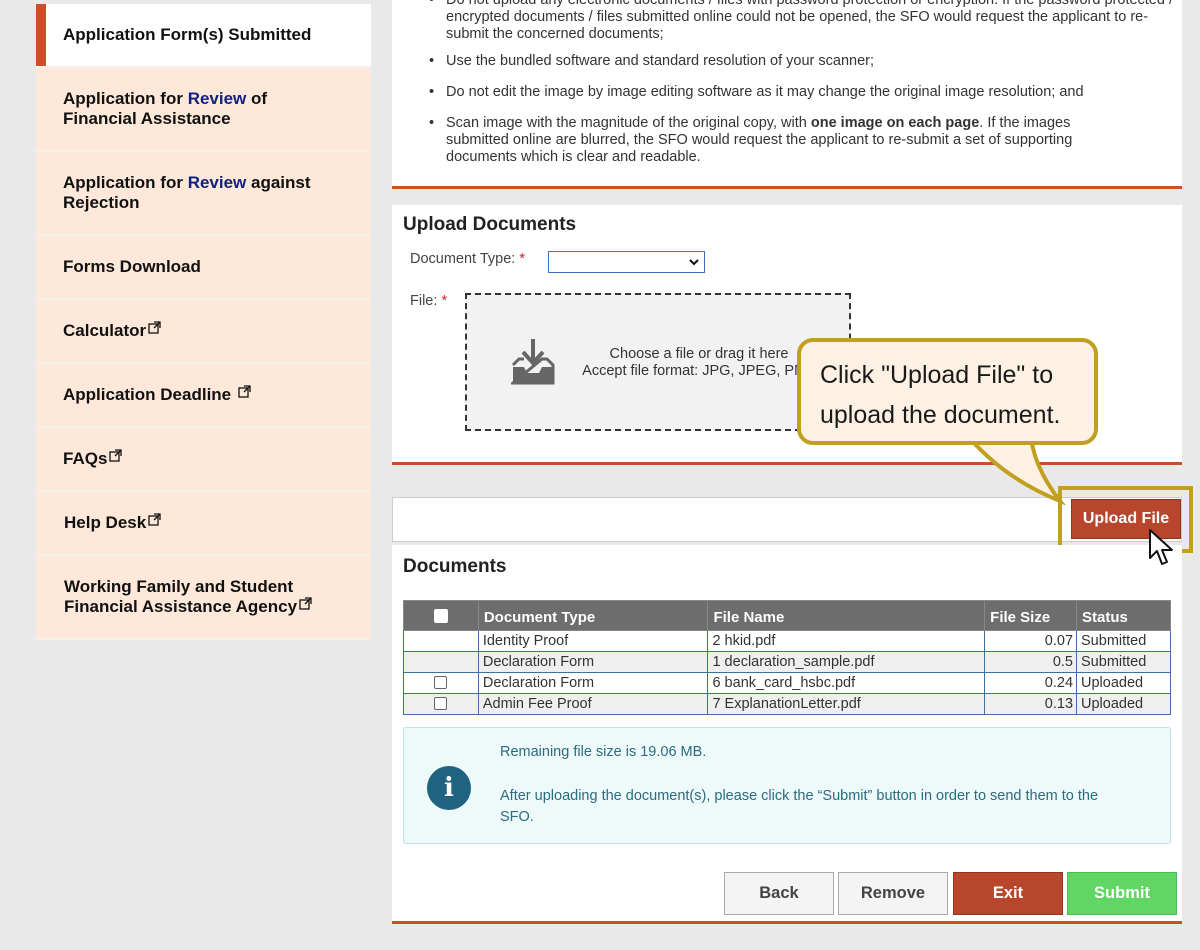  What do you see at coordinates (626, 262) in the screenshot?
I see `document-type-select` at bounding box center [626, 262].